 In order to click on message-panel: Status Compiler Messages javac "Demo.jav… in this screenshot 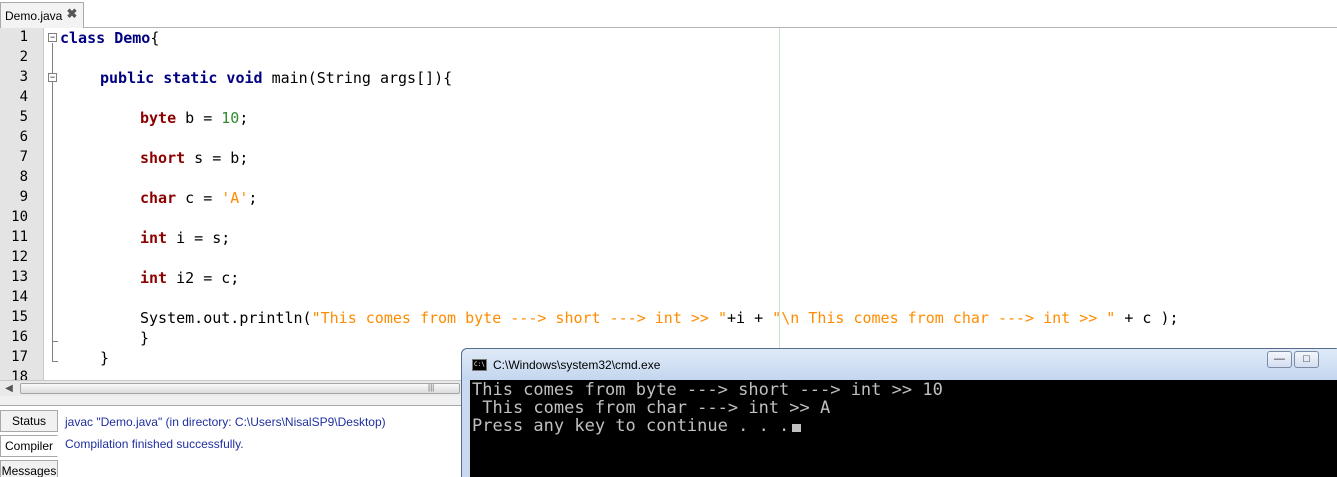, I will do `click(231, 441)`.